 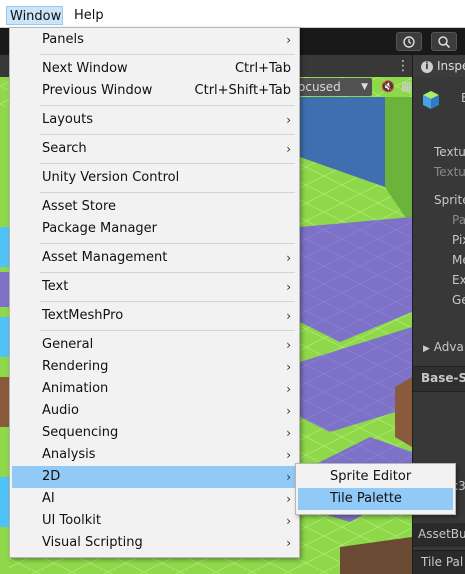 I want to click on asset-cube-icon, so click(x=431, y=100).